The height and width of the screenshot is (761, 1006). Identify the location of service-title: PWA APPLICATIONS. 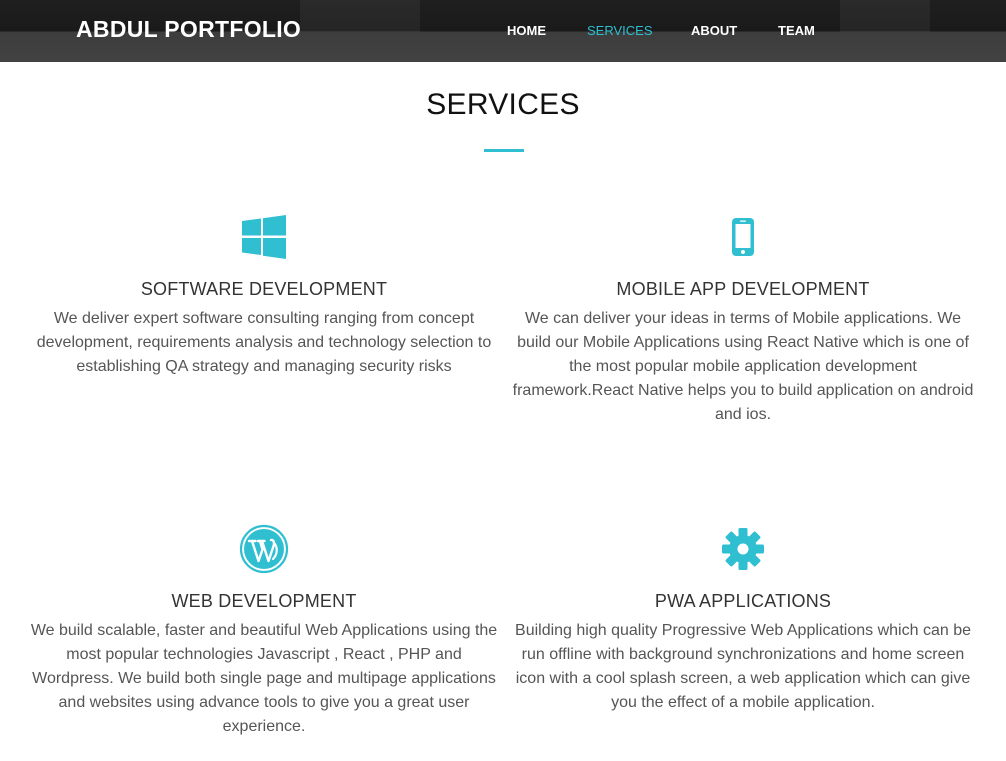
(743, 601).